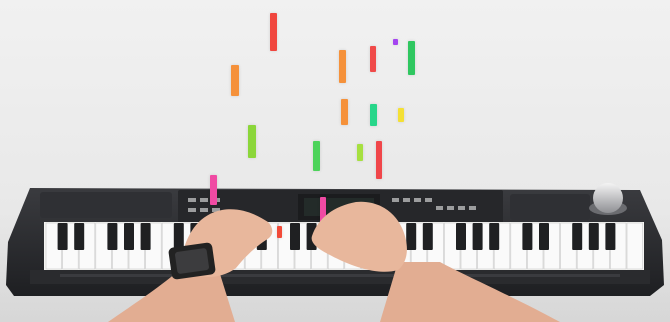  I want to click on smartwatch-screen, so click(192, 261).